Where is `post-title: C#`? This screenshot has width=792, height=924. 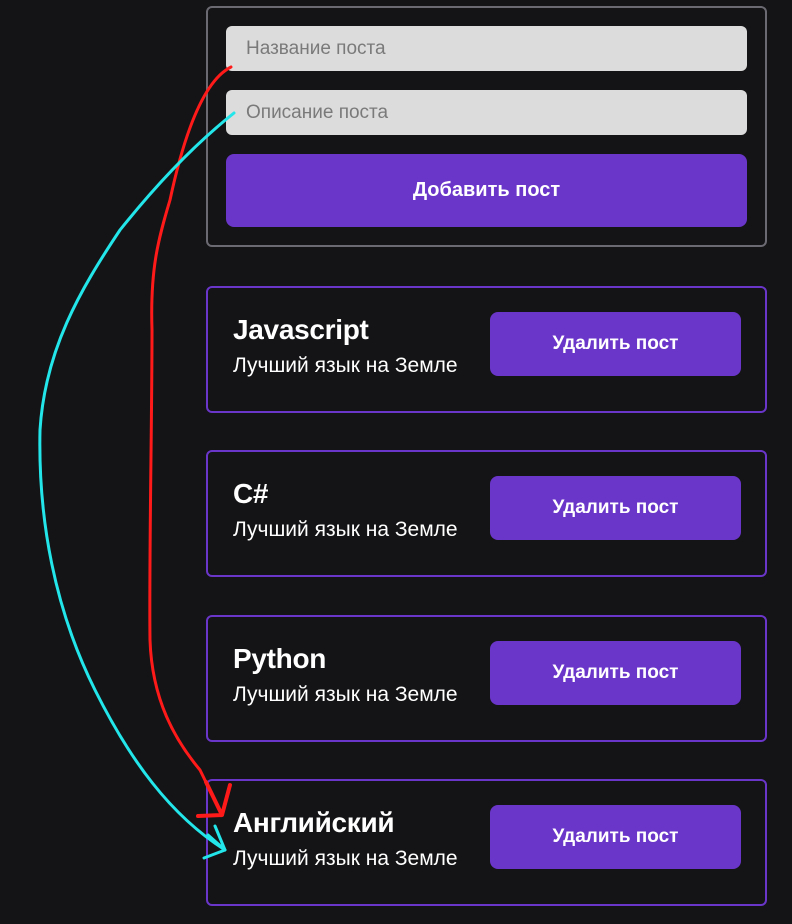
post-title: C# is located at coordinates (251, 493).